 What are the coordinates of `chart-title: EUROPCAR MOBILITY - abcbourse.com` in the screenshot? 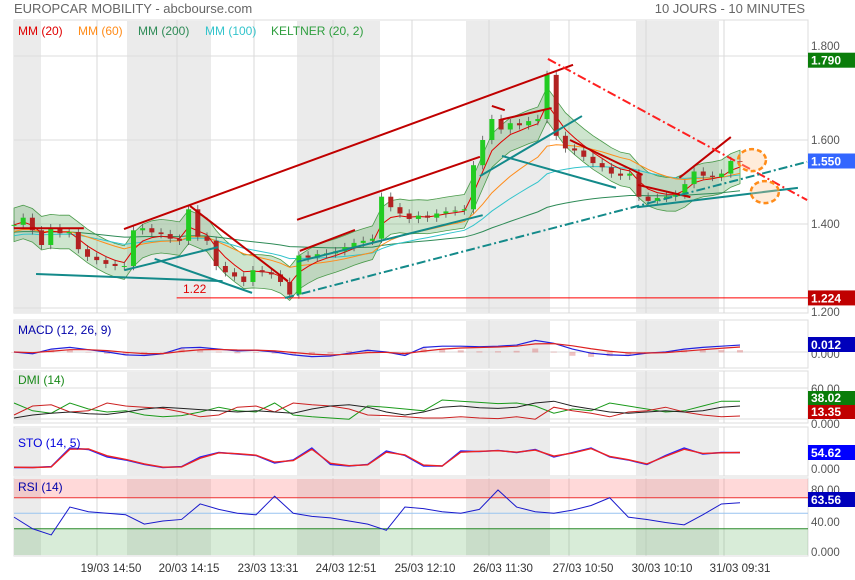 It's located at (133, 8).